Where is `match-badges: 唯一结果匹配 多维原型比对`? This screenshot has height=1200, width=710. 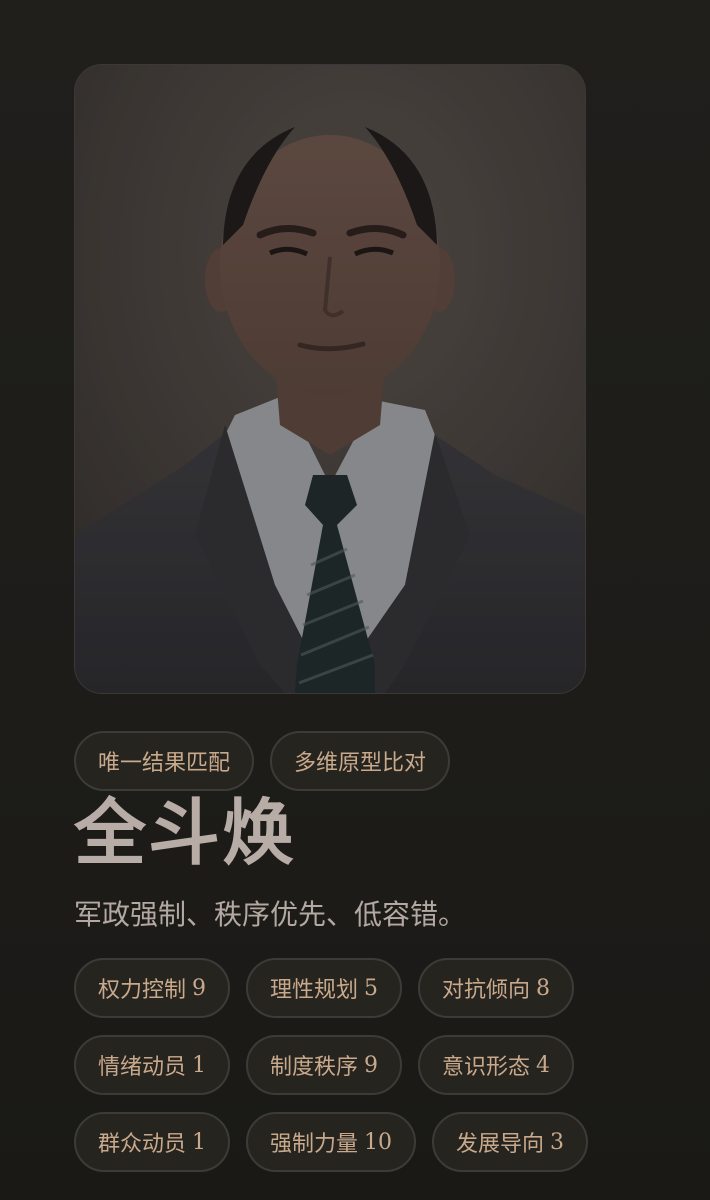
match-badges: 唯一结果匹配 多维原型比对 is located at coordinates (262, 761).